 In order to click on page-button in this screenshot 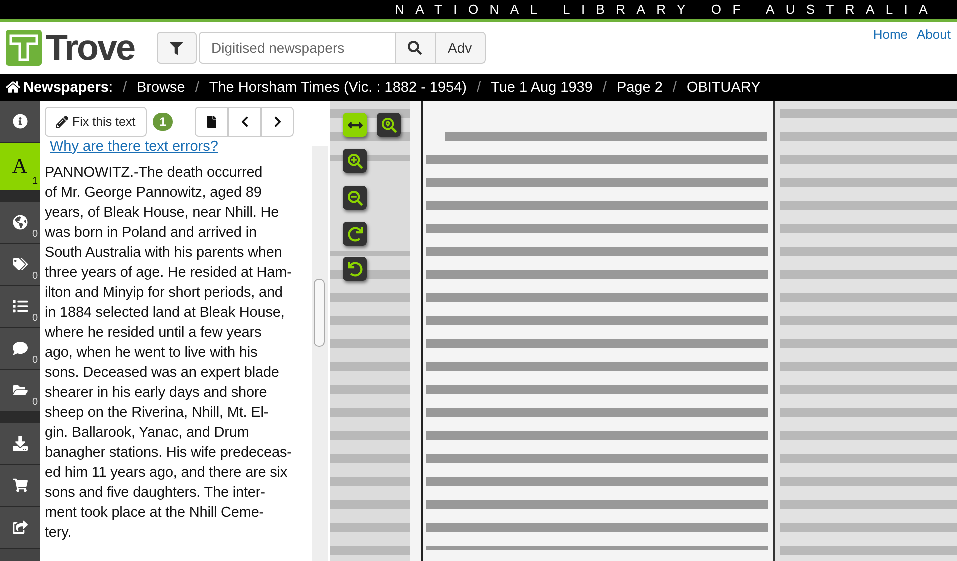, I will do `click(211, 122)`.